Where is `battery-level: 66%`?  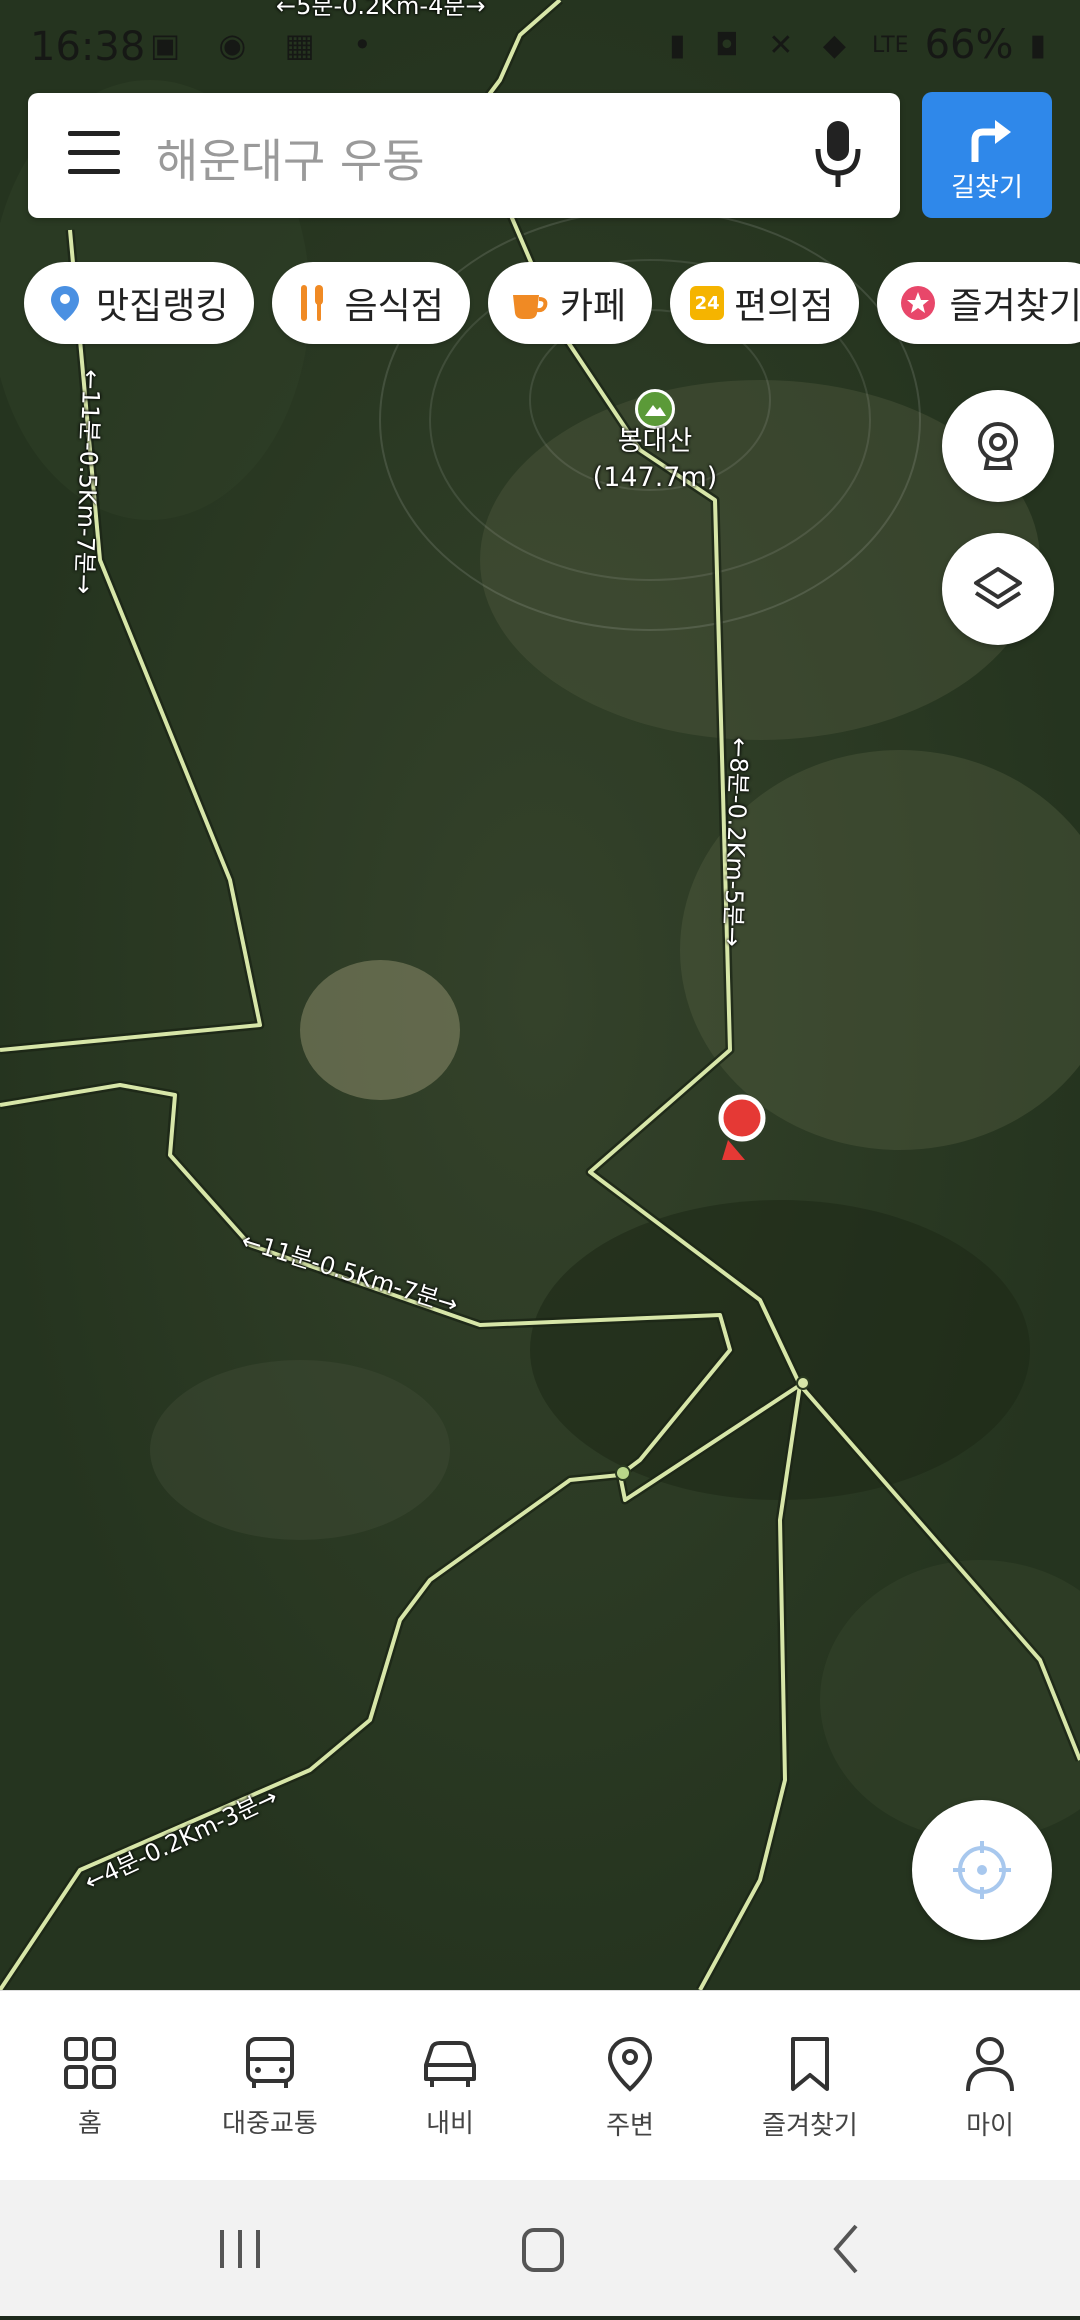 battery-level: 66% is located at coordinates (969, 45).